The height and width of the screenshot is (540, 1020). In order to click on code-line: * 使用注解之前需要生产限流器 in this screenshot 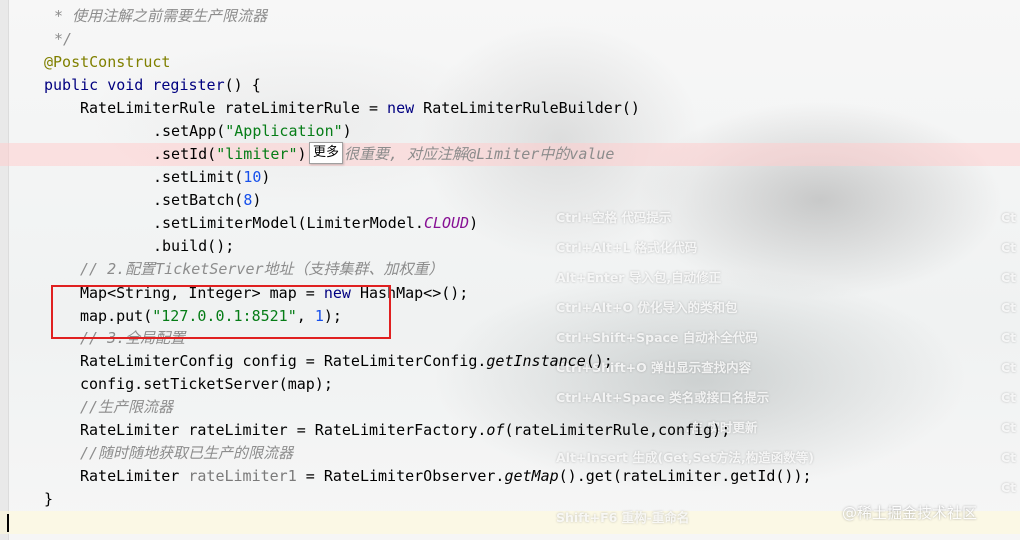, I will do `click(160, 16)`.